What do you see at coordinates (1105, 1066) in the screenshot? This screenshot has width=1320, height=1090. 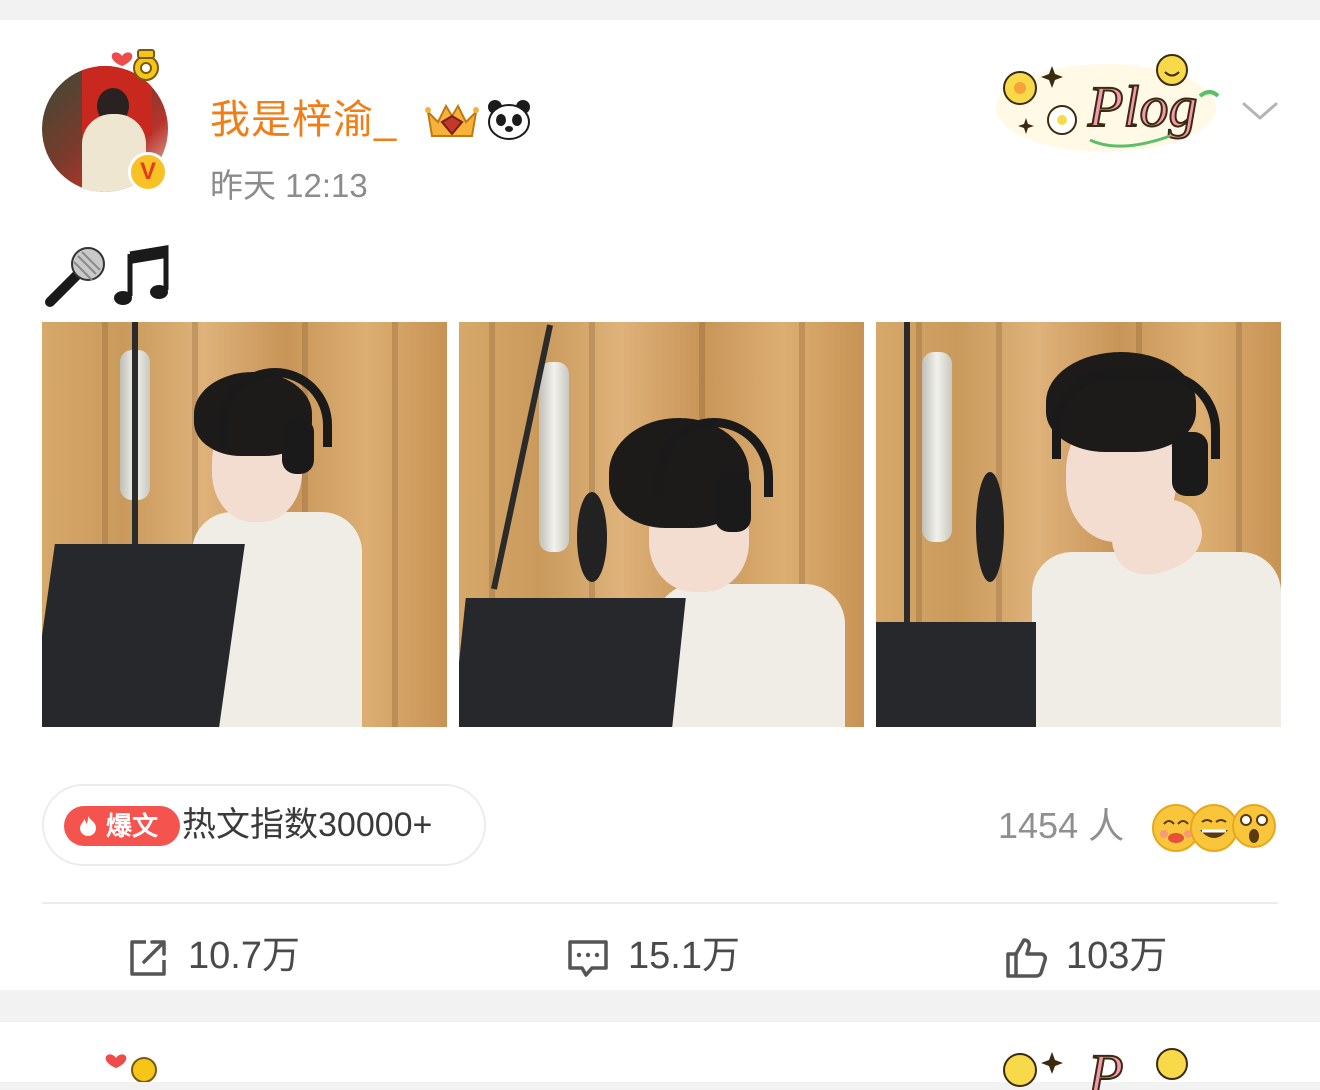 I see `svg-text: P` at bounding box center [1105, 1066].